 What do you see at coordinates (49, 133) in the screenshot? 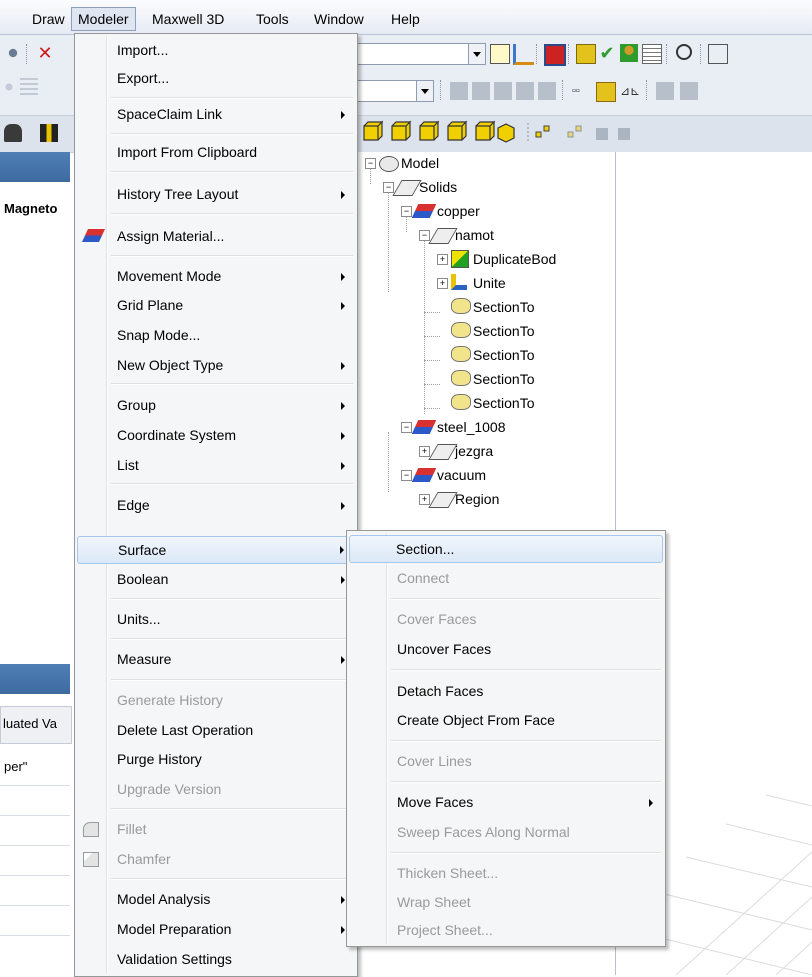
I see `layers-icon` at bounding box center [49, 133].